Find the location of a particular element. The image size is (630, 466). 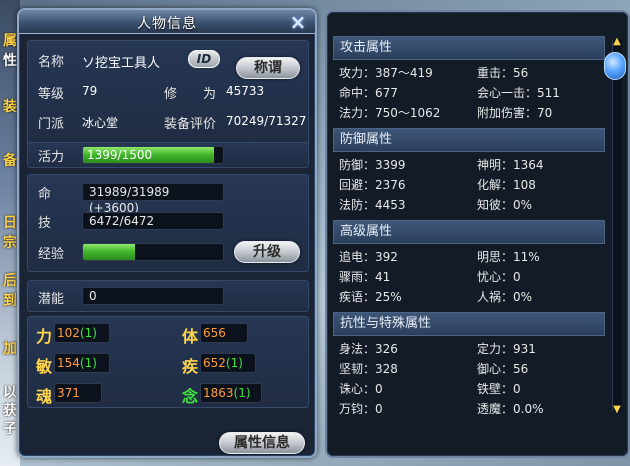

potential-section: 潜能 0 is located at coordinates (168, 296).